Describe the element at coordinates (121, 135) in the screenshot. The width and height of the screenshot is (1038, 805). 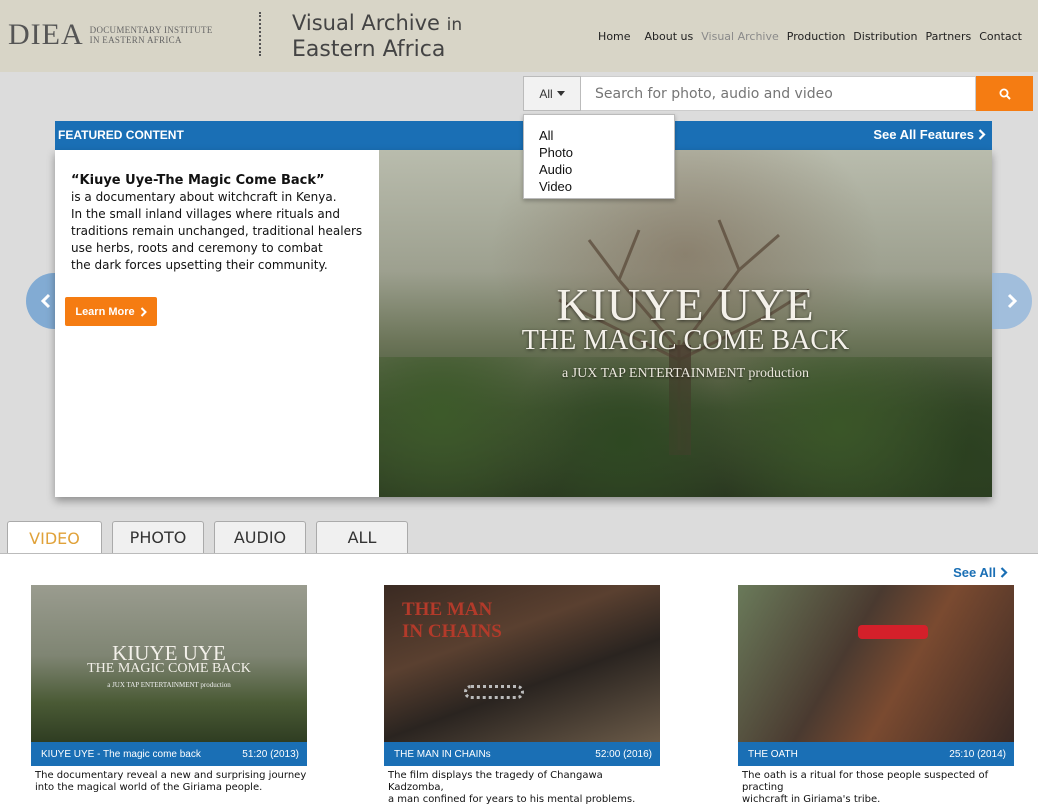
I see `featured-section-title: FEATURED CONTENT` at that location.